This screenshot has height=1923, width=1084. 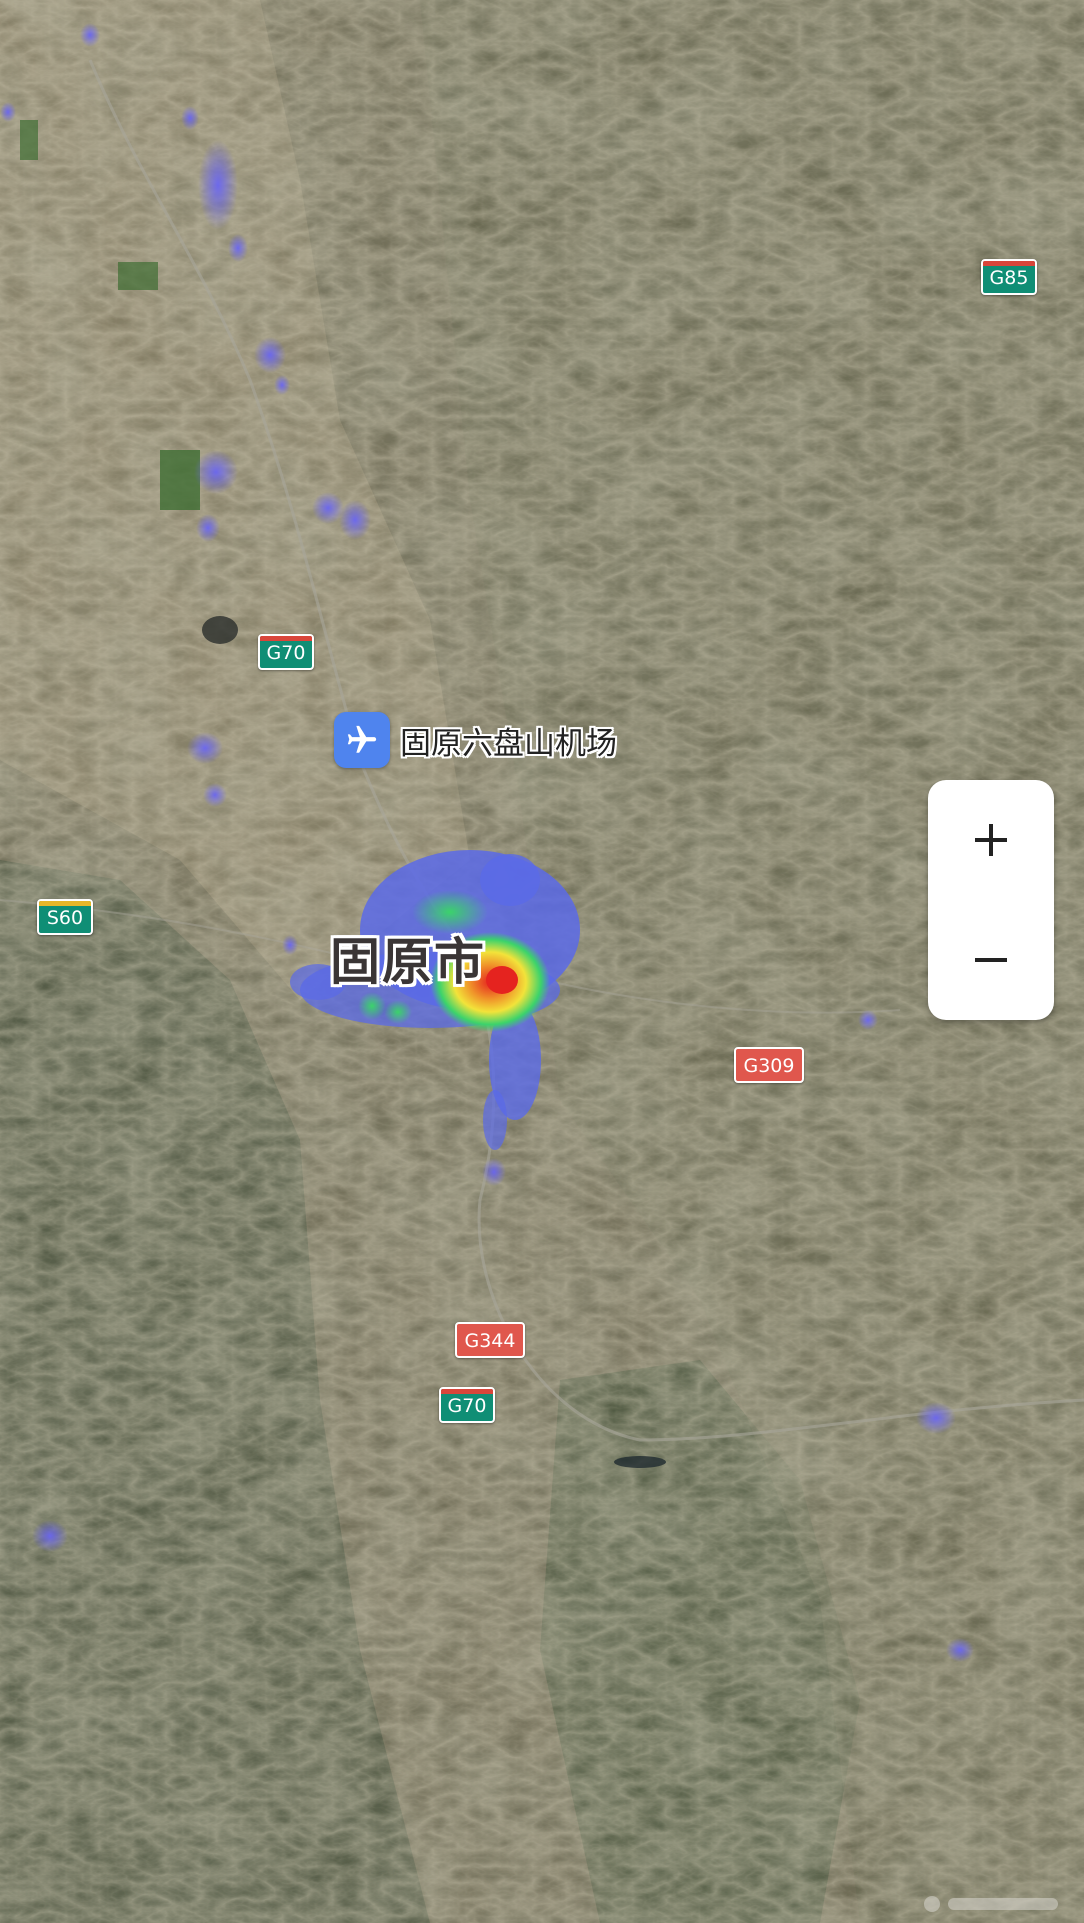 I want to click on airplane-icon, so click(x=362, y=740).